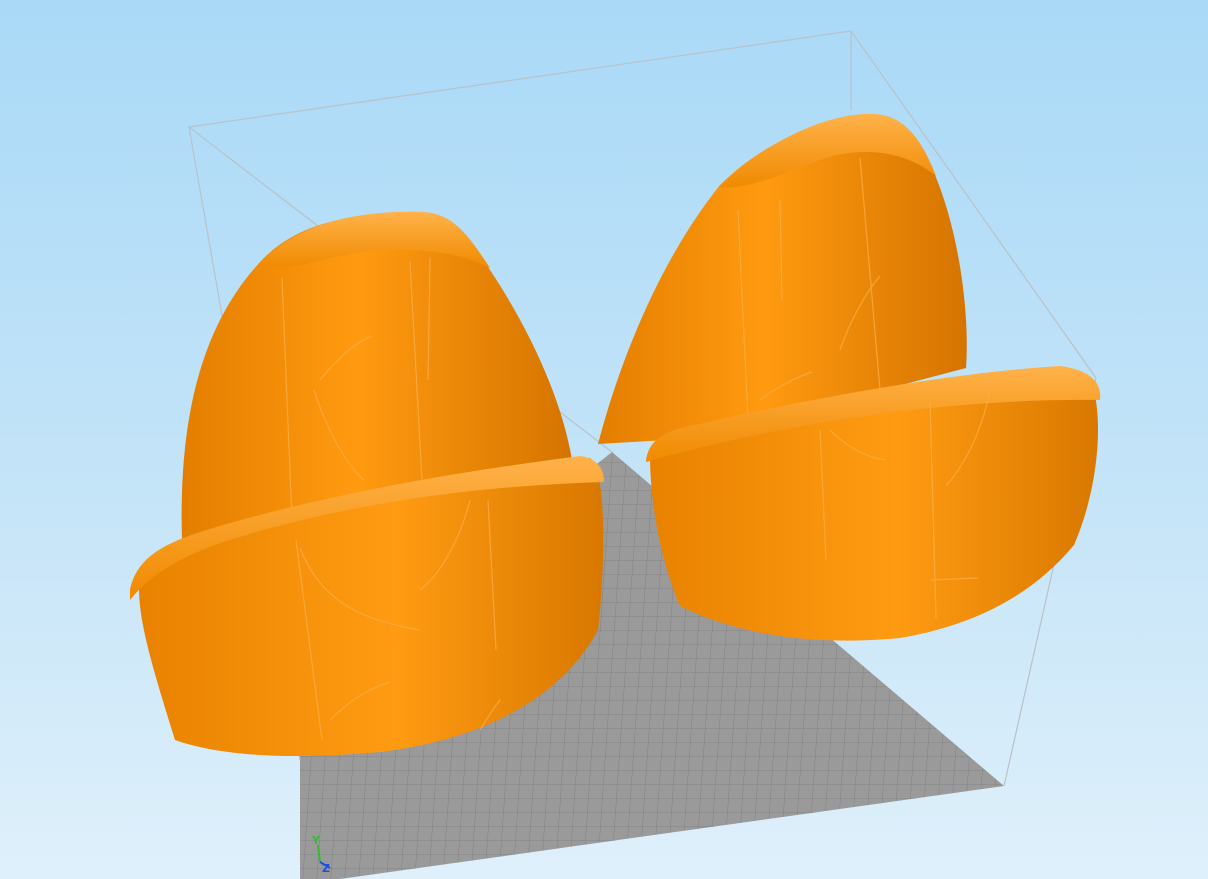 The height and width of the screenshot is (879, 1208). I want to click on axis-z-label: Z, so click(326, 868).